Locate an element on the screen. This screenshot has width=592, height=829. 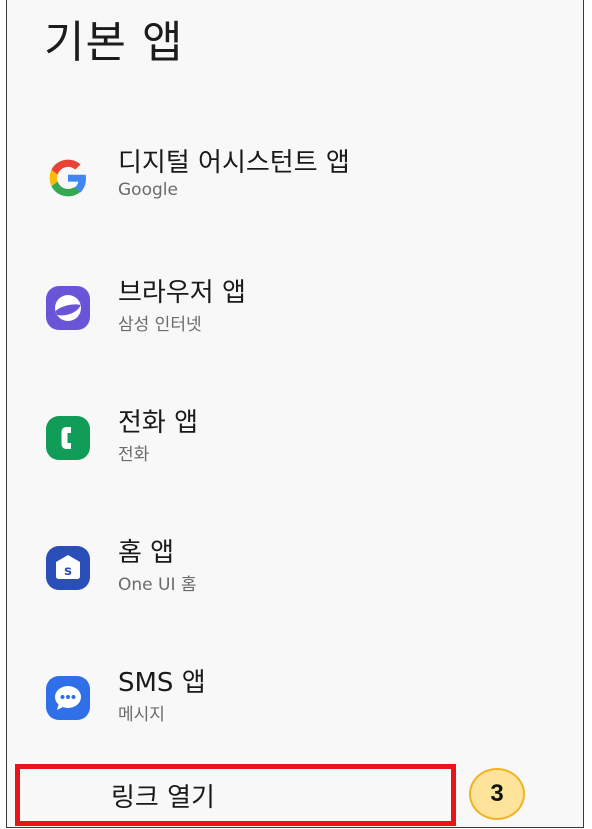
step-number-badge: 3 is located at coordinates (497, 794).